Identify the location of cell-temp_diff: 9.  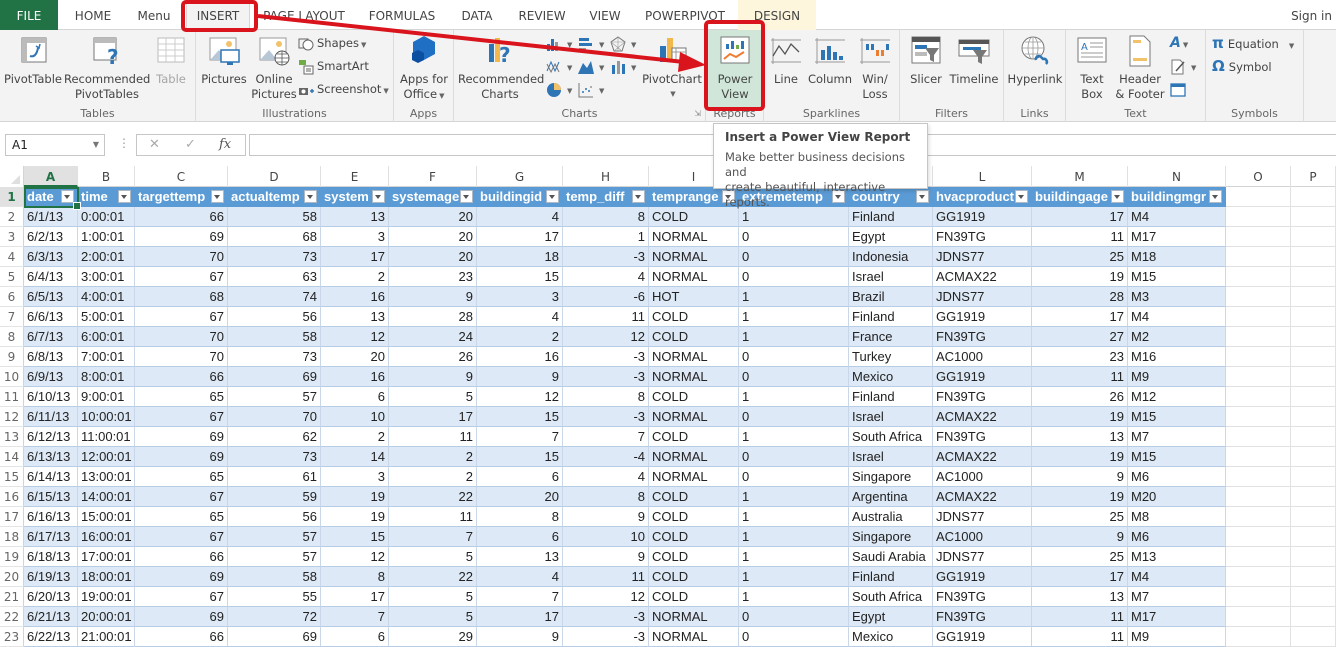
(606, 517).